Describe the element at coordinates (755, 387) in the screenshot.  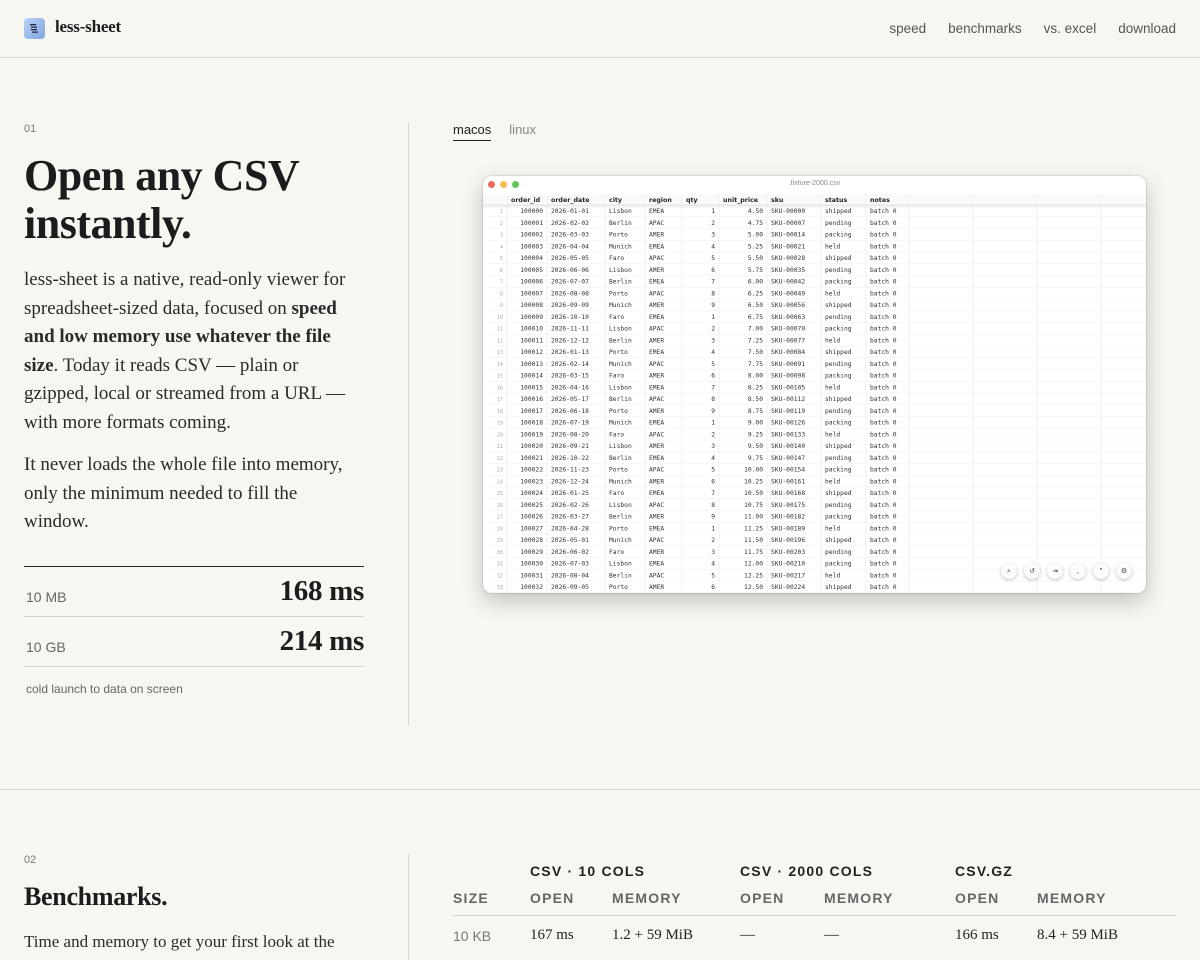
I see `grid-cell: 8.25` at that location.